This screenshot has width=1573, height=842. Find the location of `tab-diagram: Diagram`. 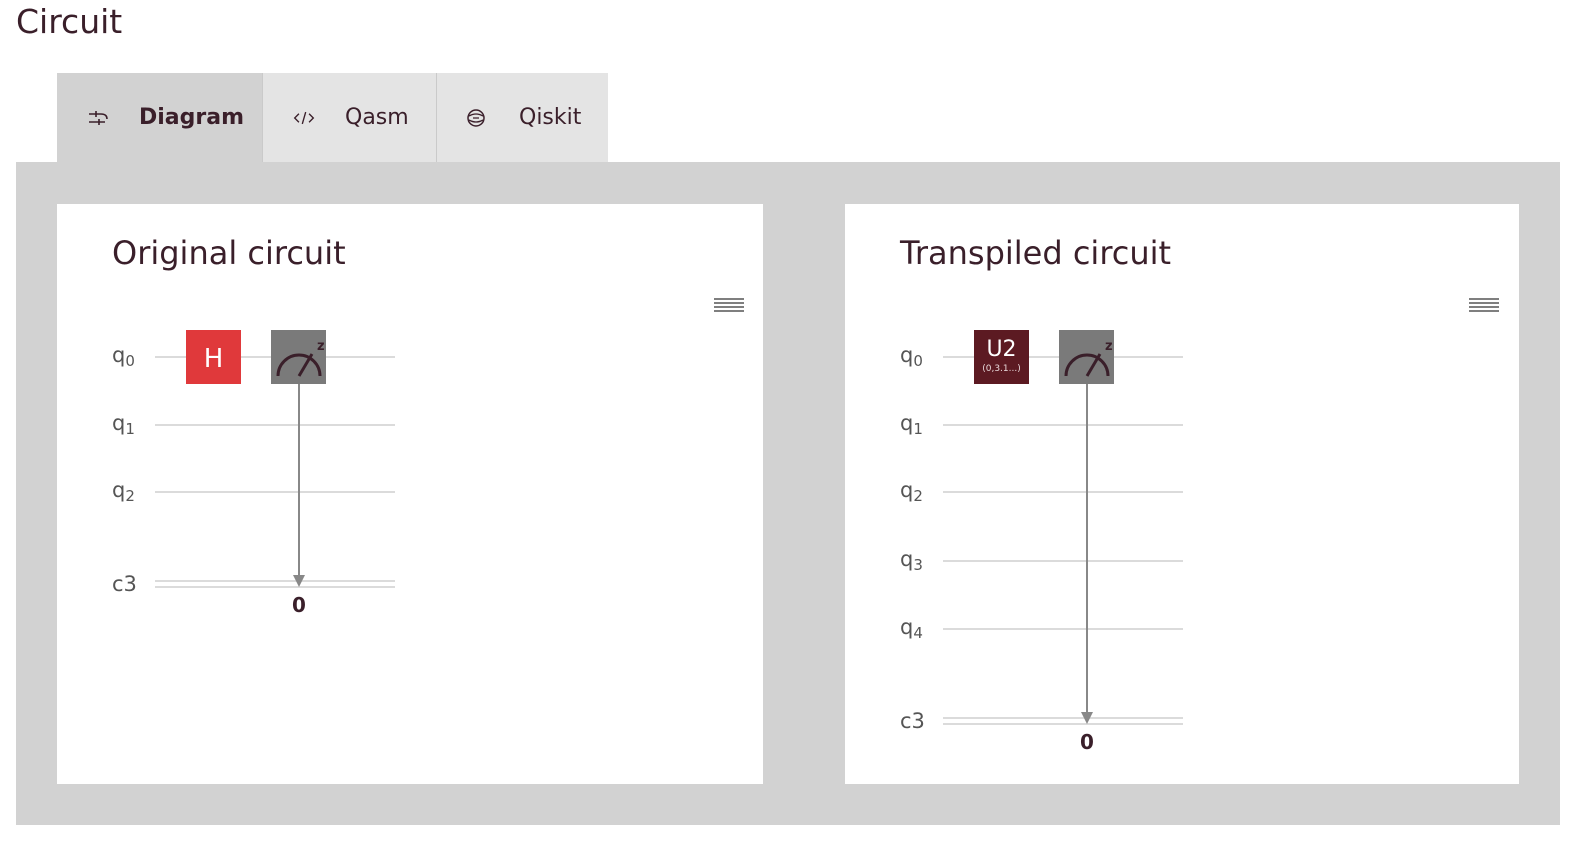

tab-diagram: Diagram is located at coordinates (159, 117).